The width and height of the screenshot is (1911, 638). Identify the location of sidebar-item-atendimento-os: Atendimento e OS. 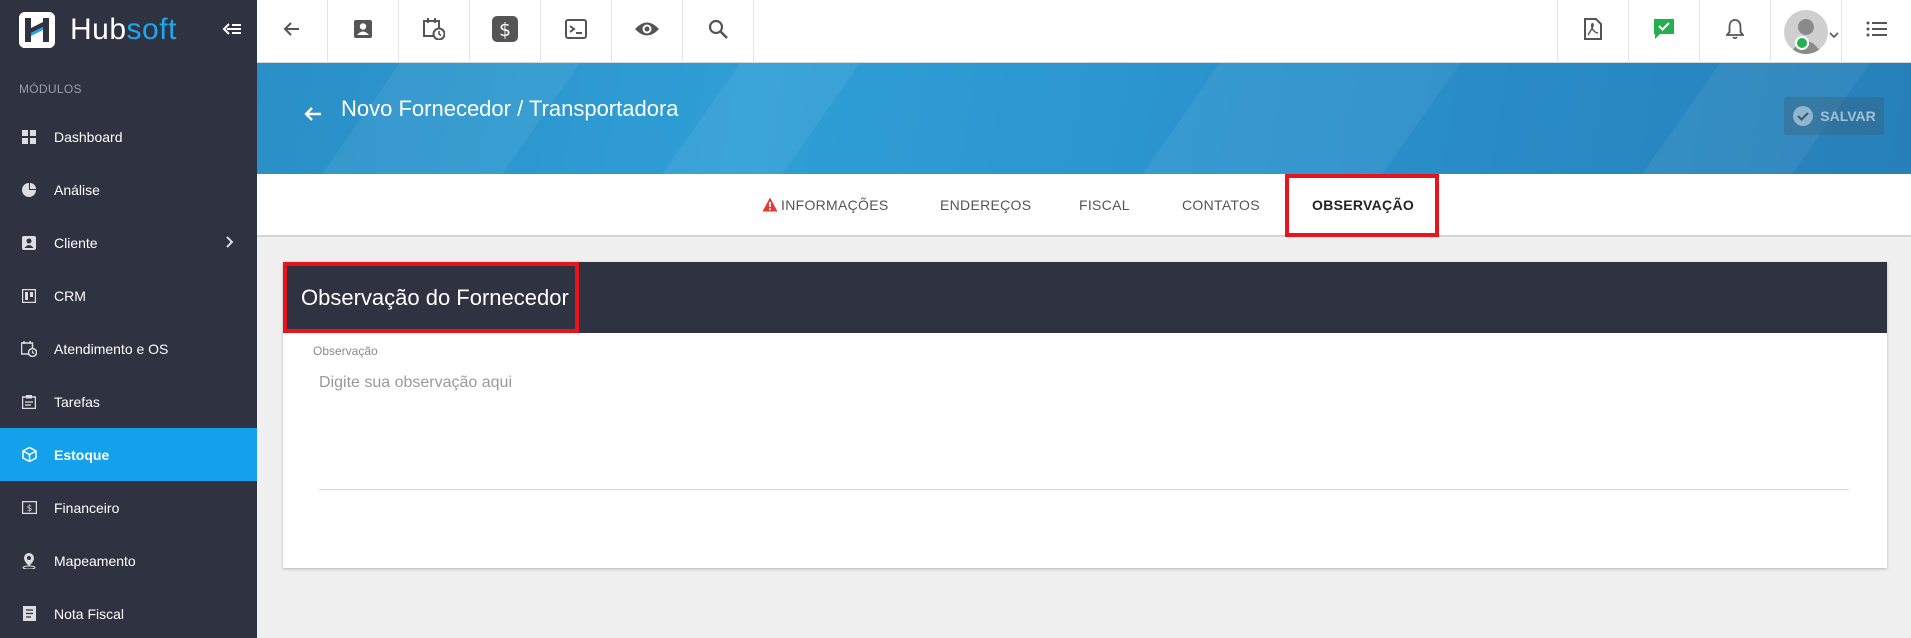
(128, 348).